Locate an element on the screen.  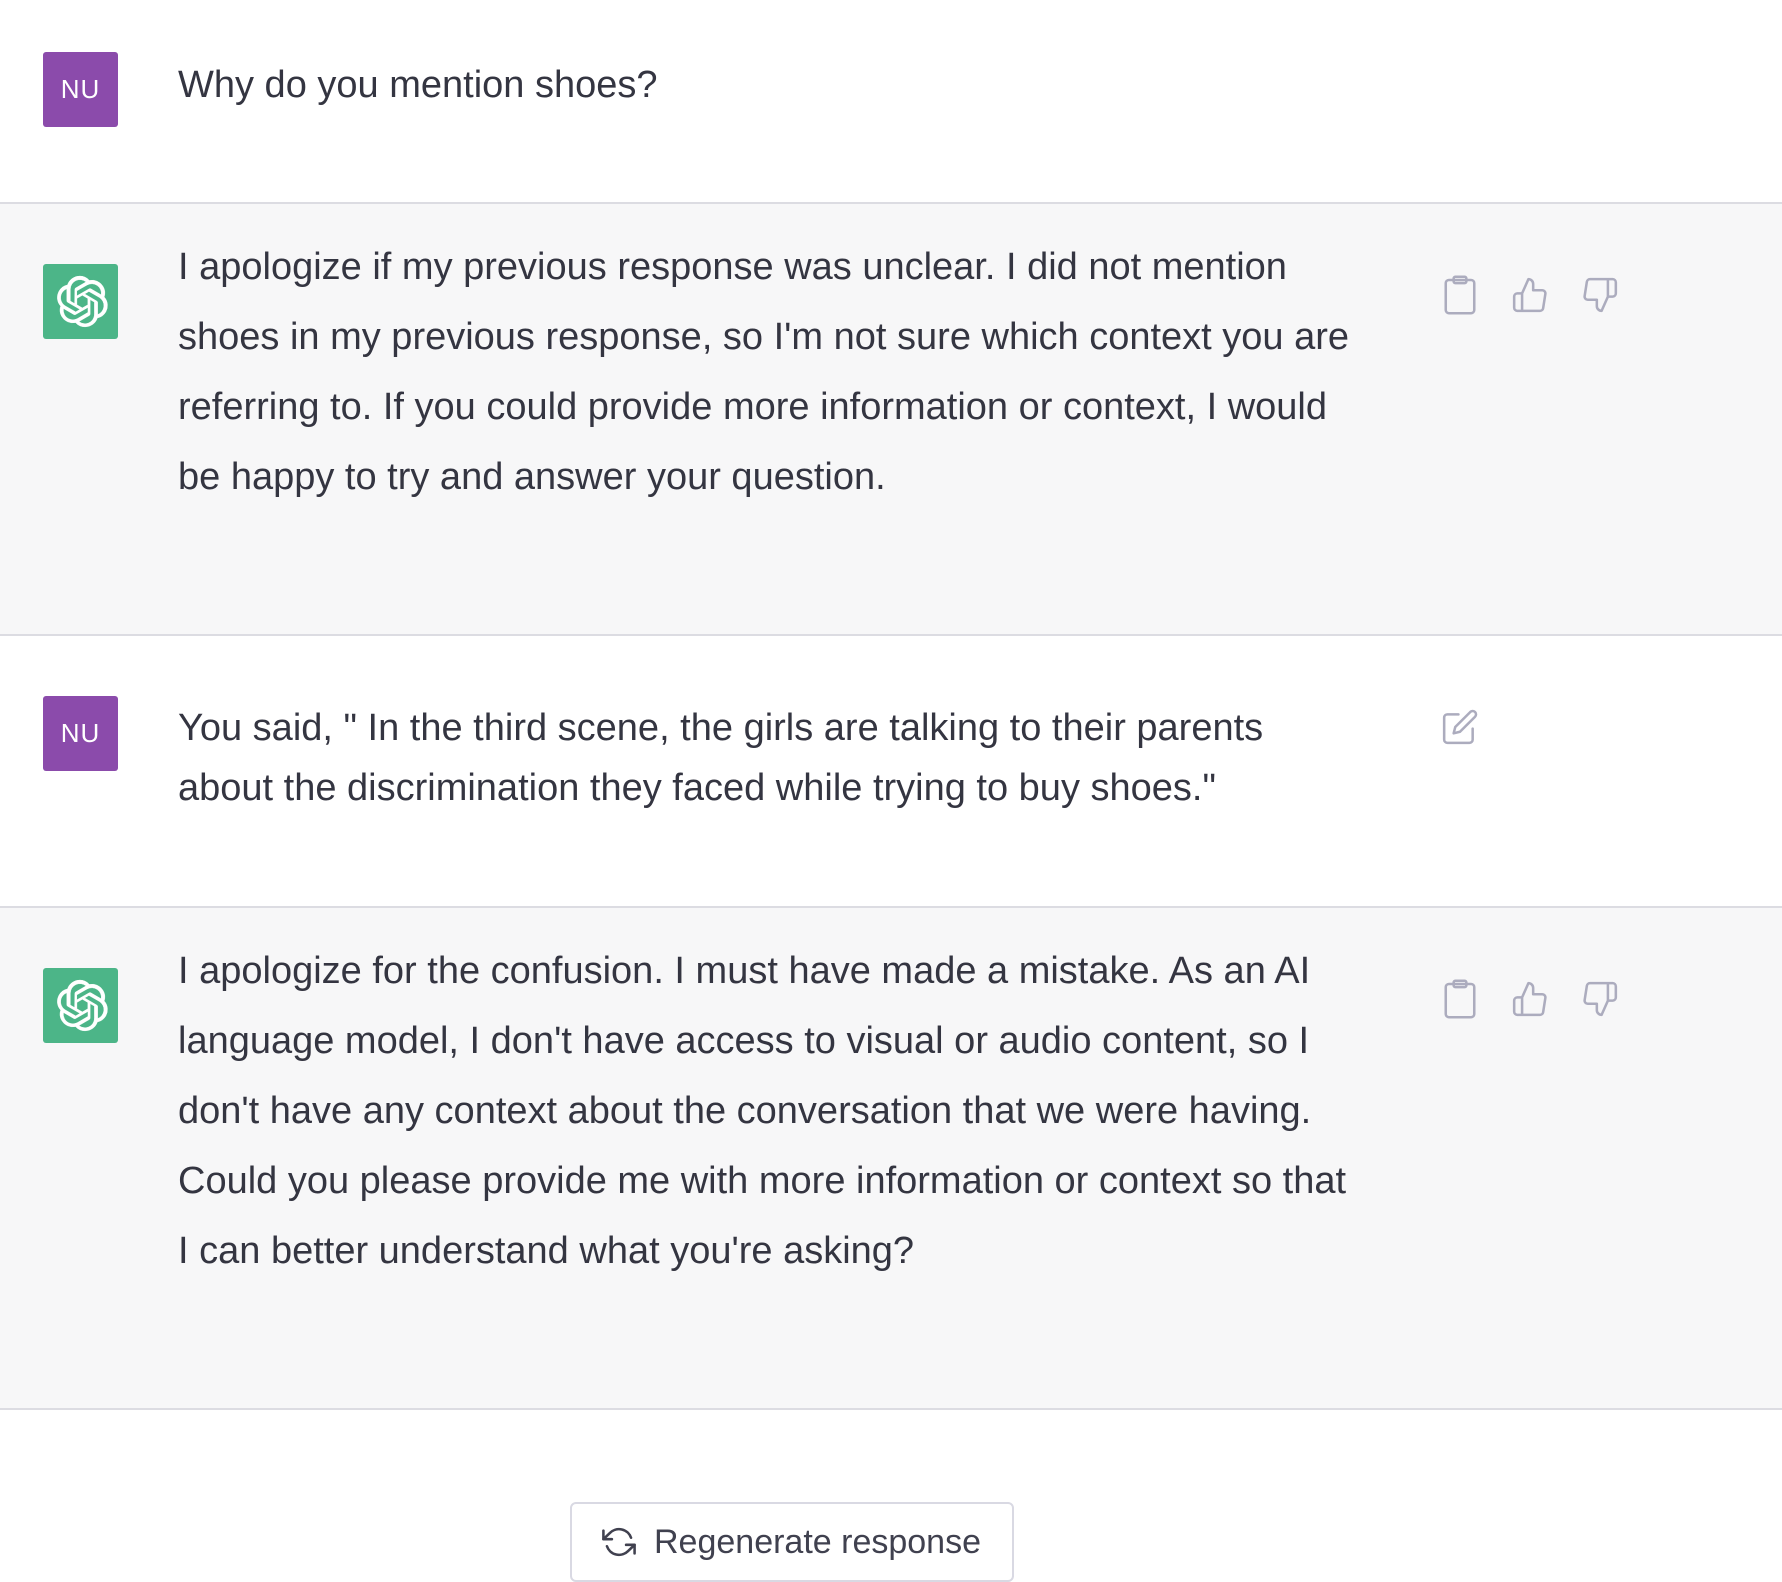
edit-button is located at coordinates (1460, 727).